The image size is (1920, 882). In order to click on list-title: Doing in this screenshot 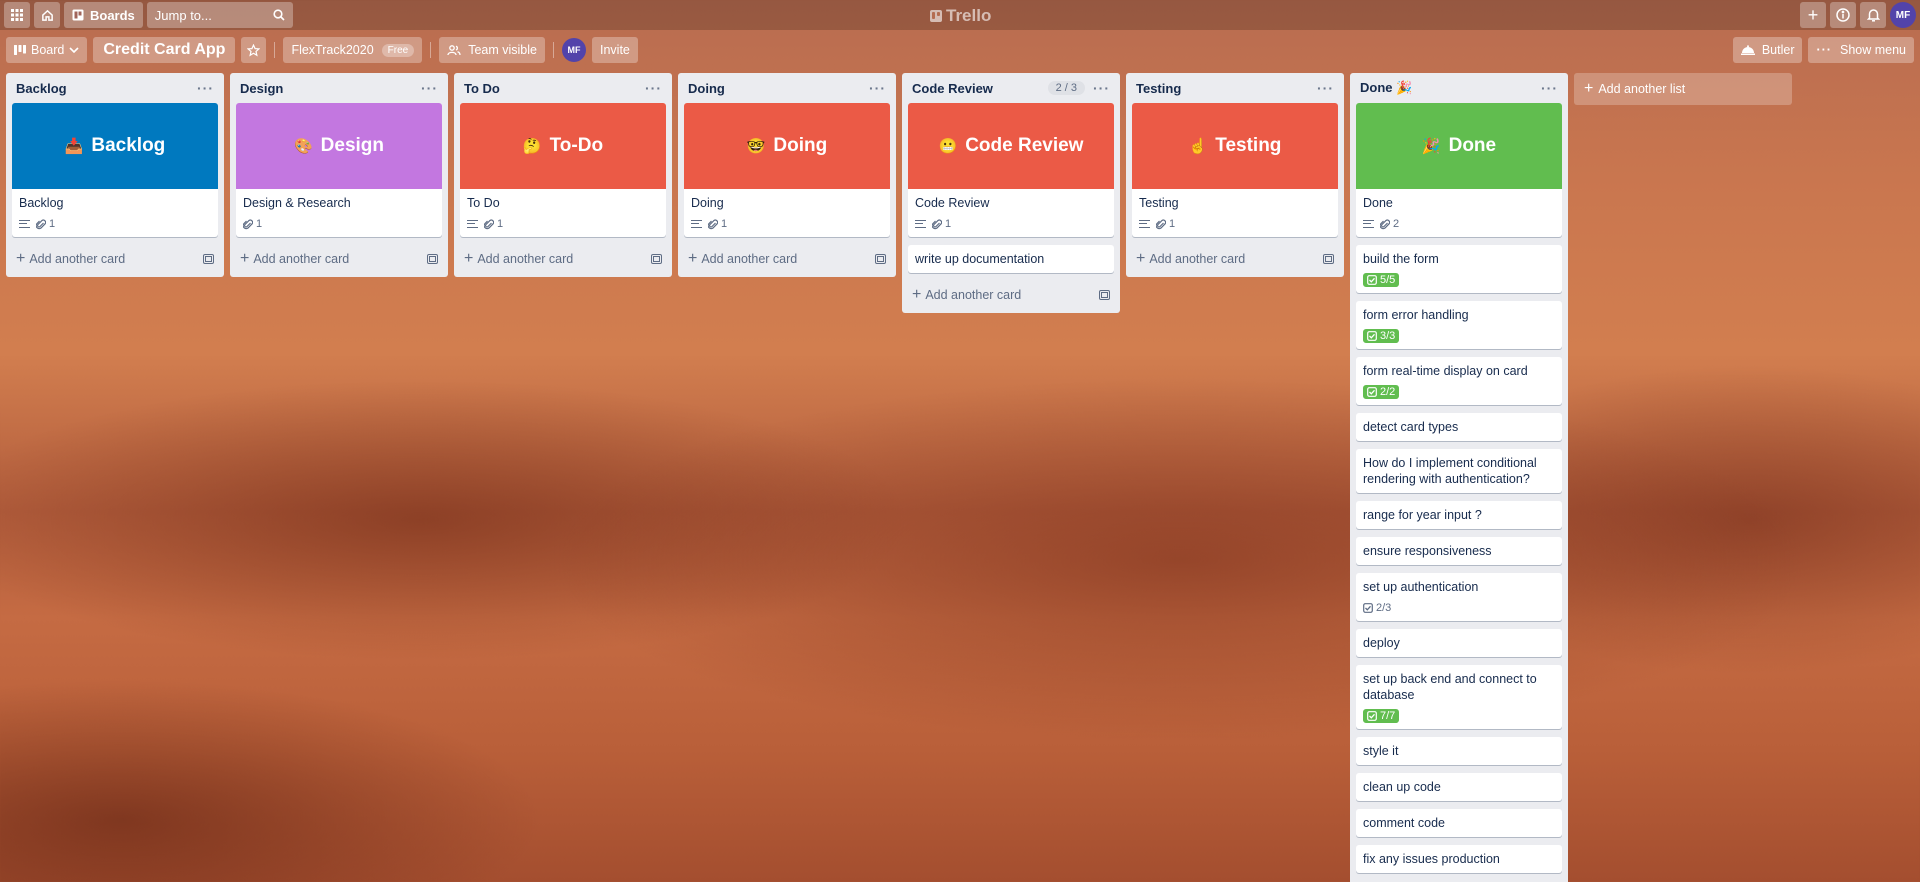, I will do `click(706, 88)`.